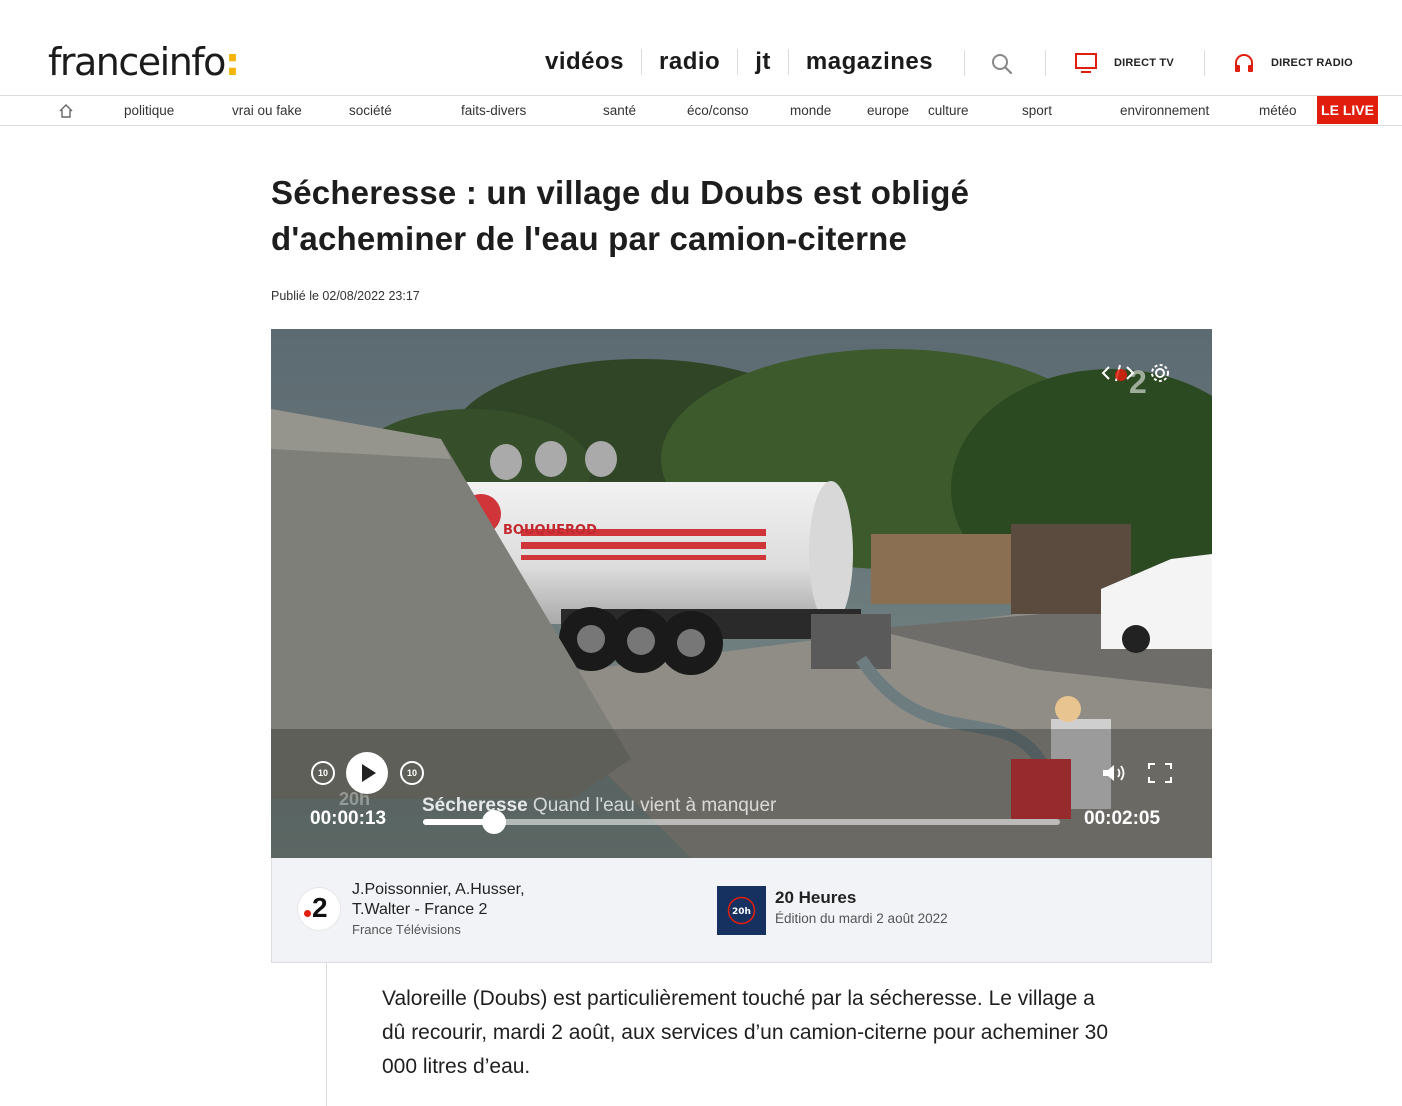 This screenshot has height=1106, width=1402. Describe the element at coordinates (1122, 818) in the screenshot. I see `duration: 00:02:05` at that location.